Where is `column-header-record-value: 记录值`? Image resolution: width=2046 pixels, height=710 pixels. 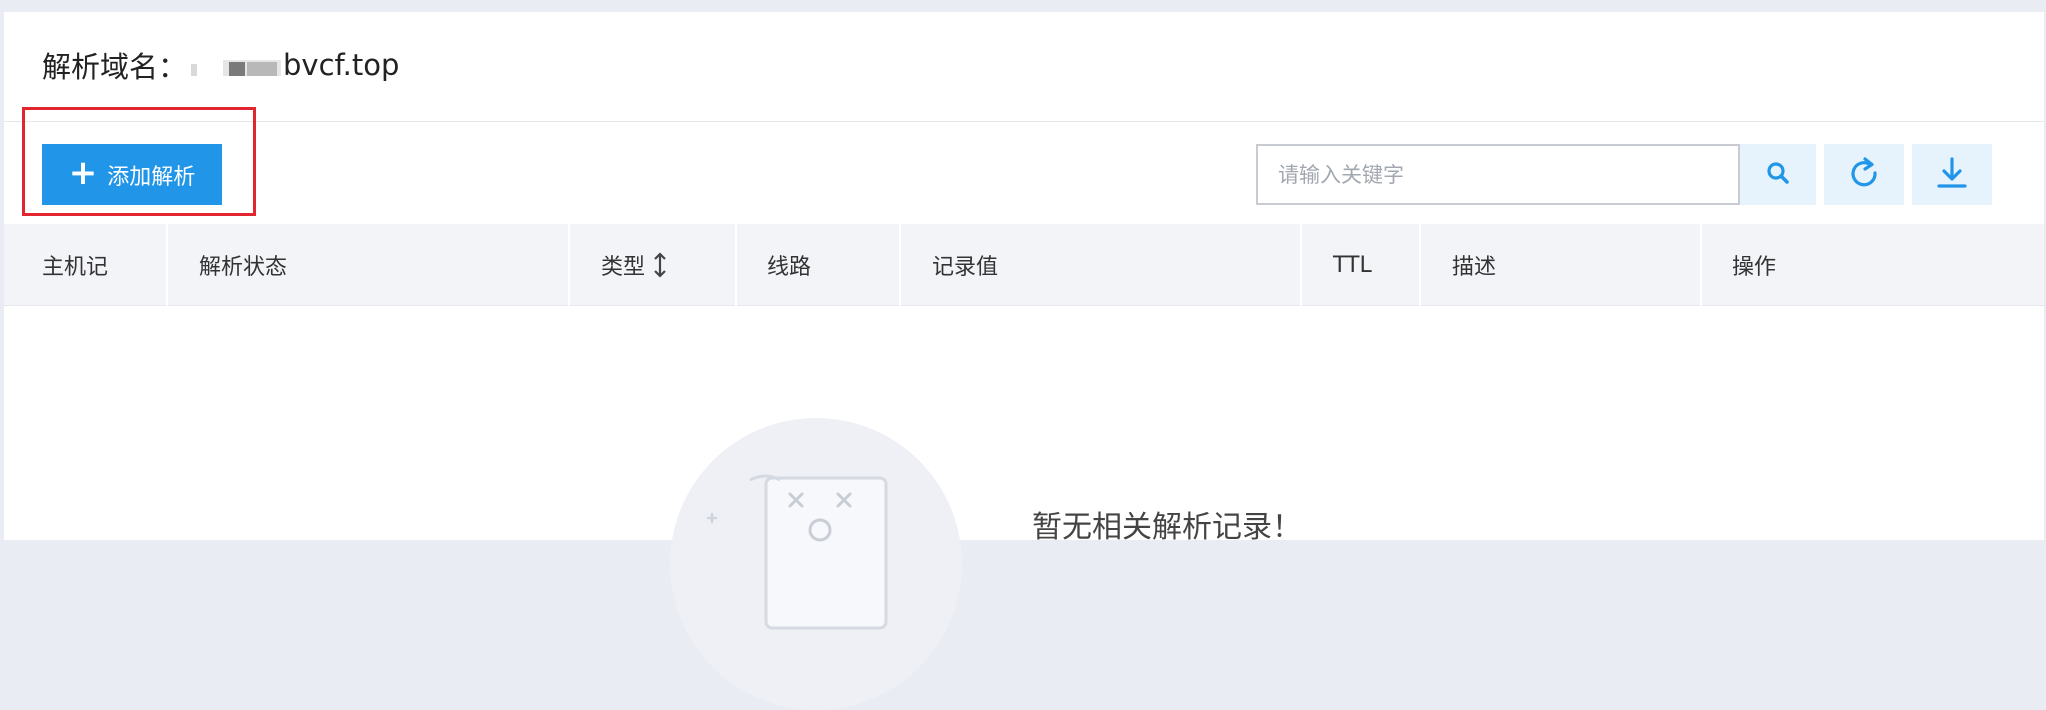 column-header-record-value: 记录值 is located at coordinates (965, 265).